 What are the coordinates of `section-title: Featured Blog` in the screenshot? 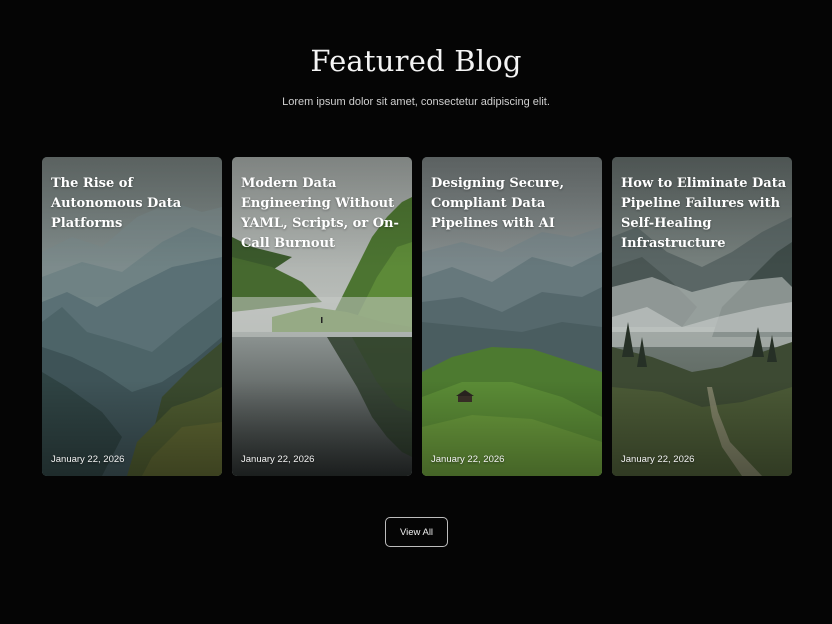 It's located at (416, 61).